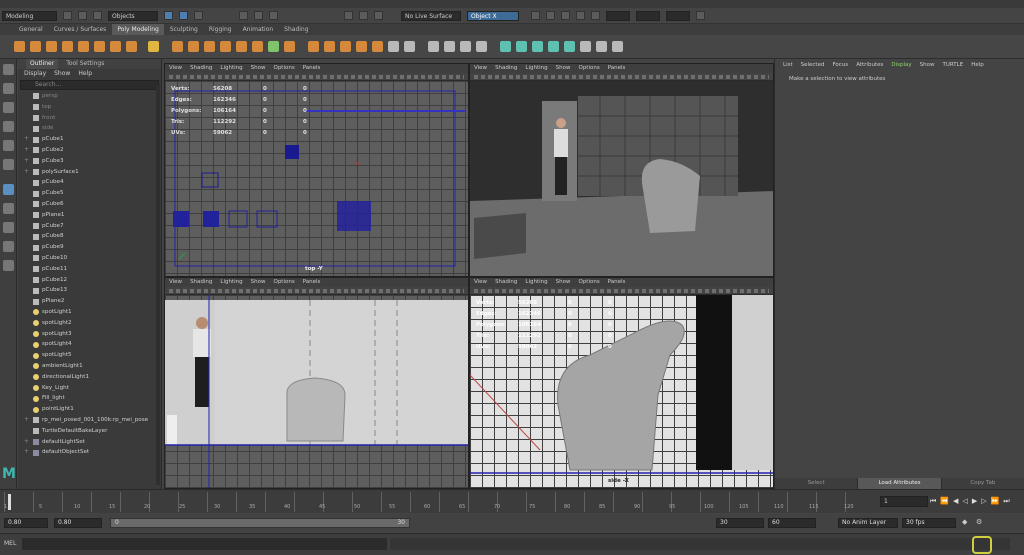  What do you see at coordinates (92, 290) in the screenshot?
I see `outliner-item: pCube13` at bounding box center [92, 290].